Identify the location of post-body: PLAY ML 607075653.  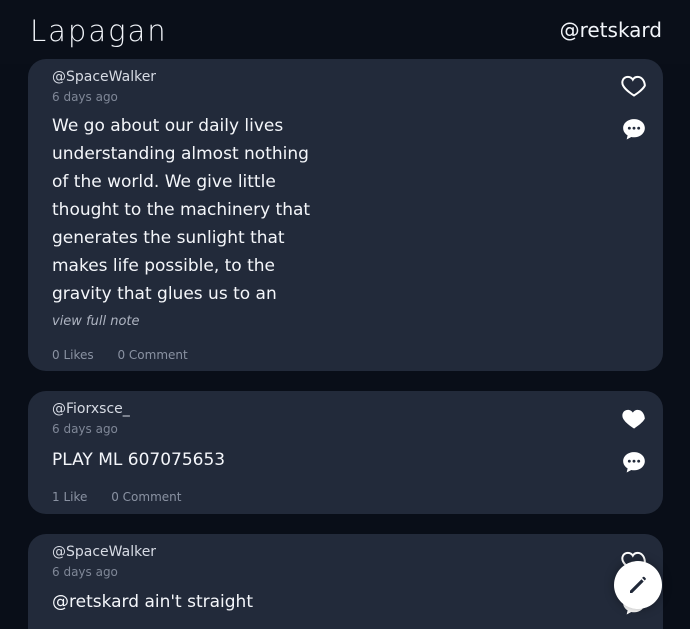
(139, 460).